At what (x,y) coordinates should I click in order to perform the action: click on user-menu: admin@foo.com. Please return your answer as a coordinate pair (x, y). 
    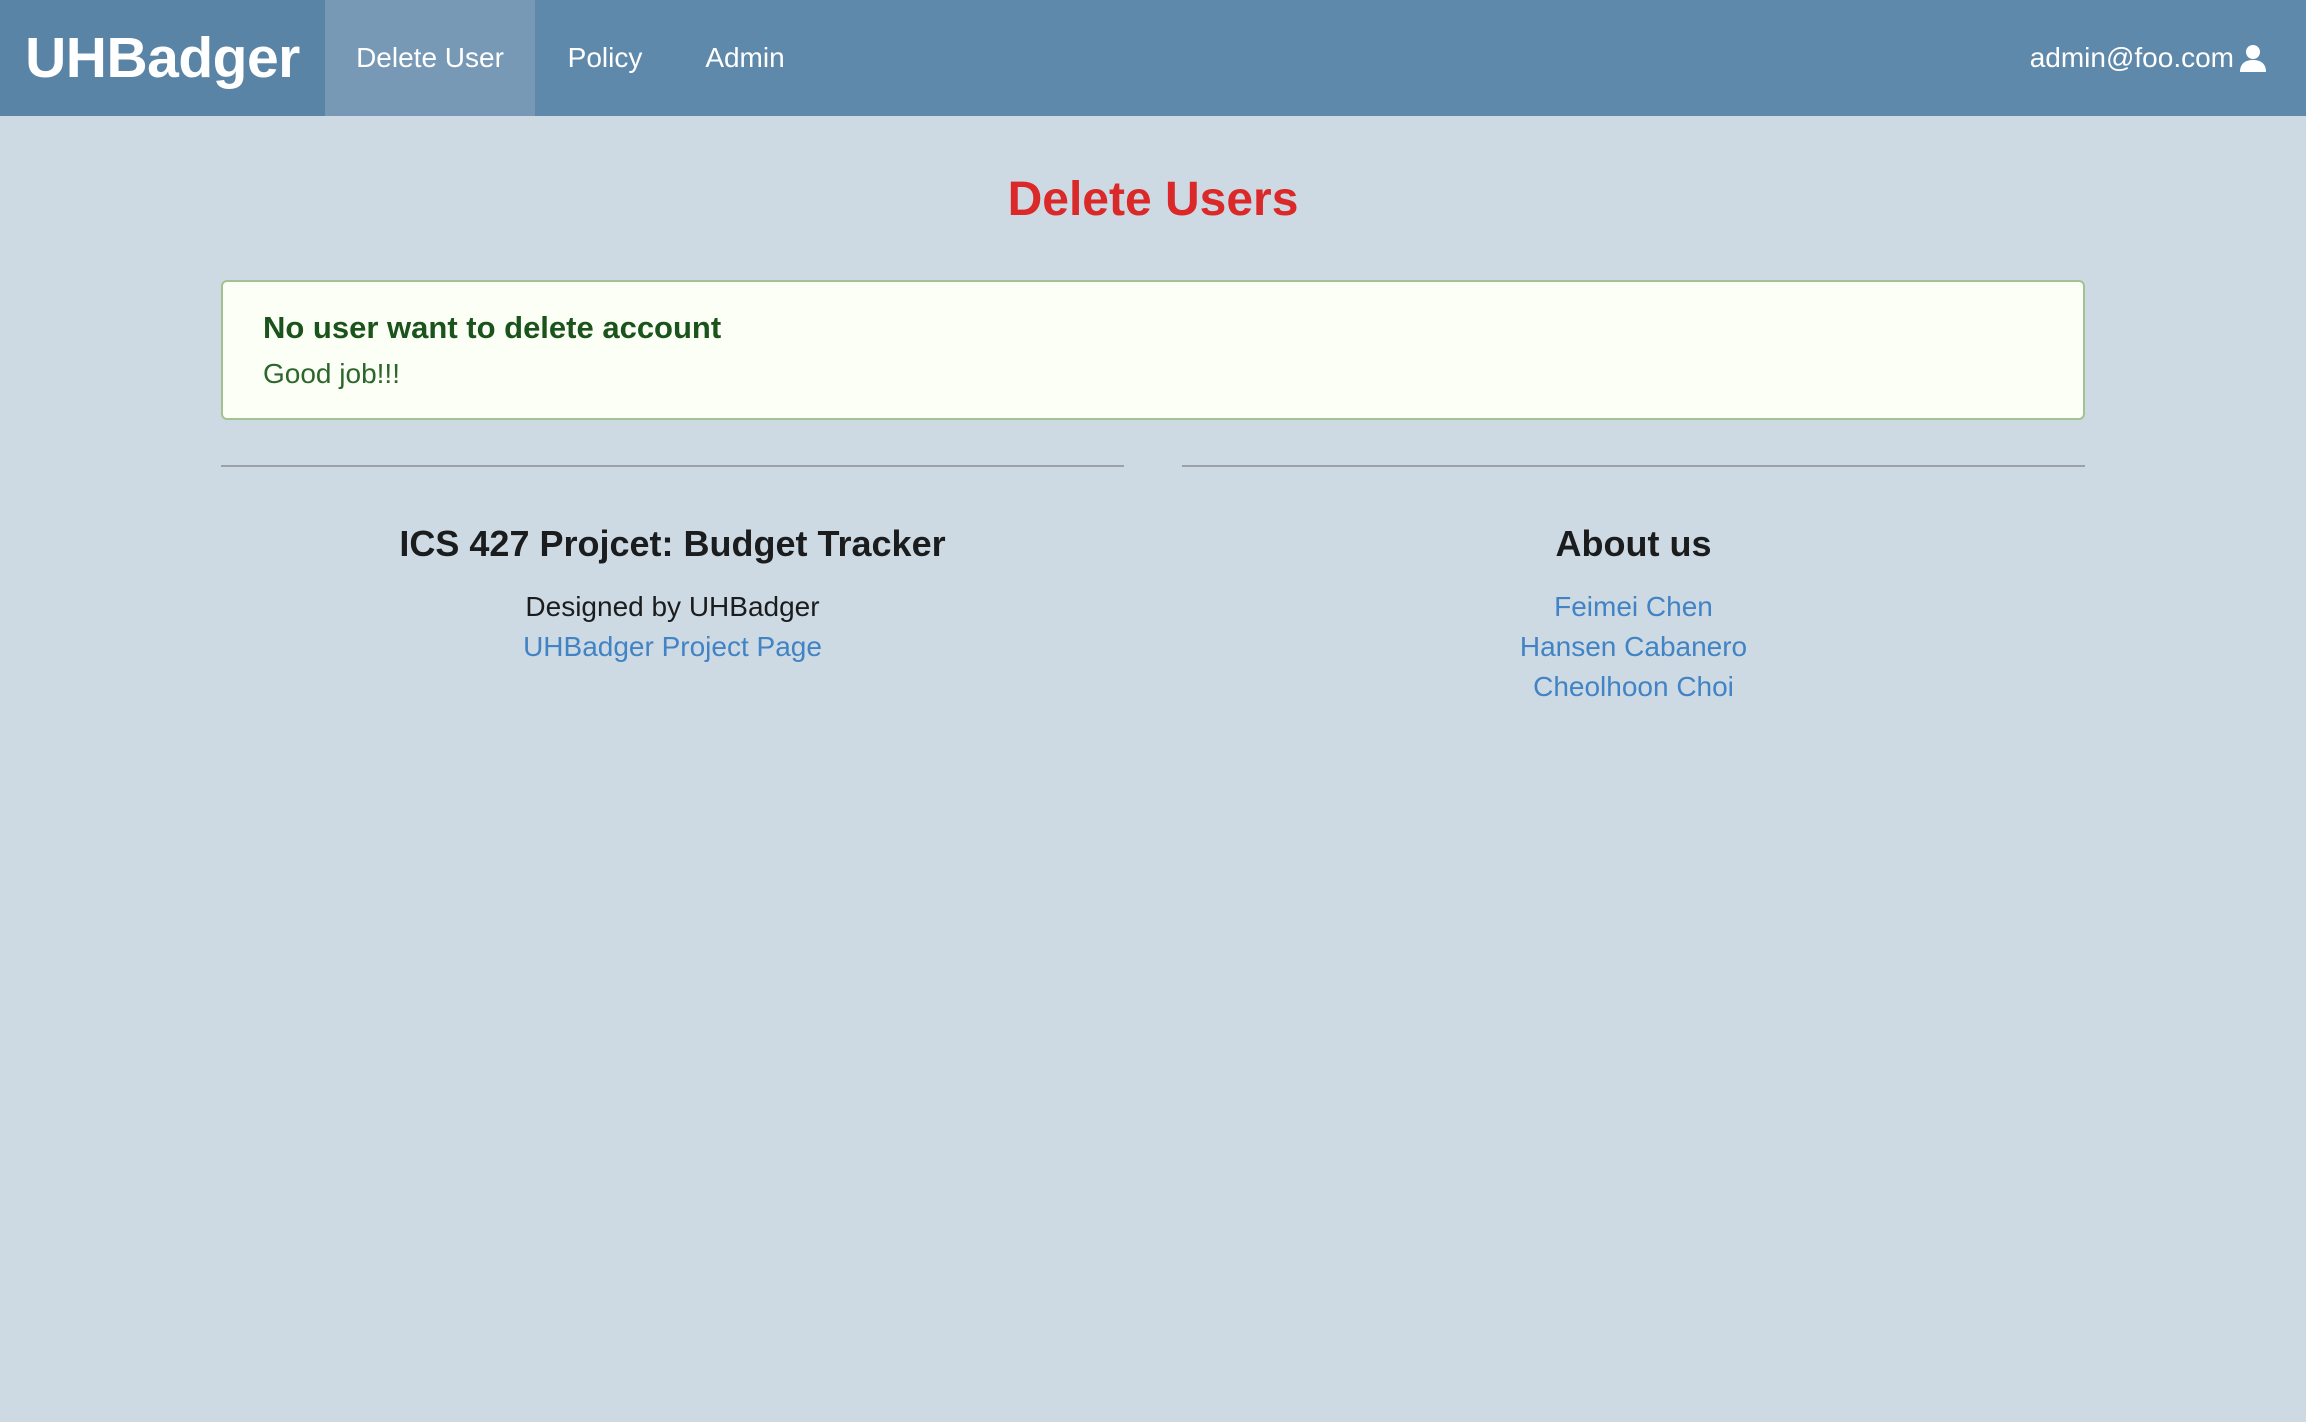
    Looking at the image, I should click on (2149, 58).